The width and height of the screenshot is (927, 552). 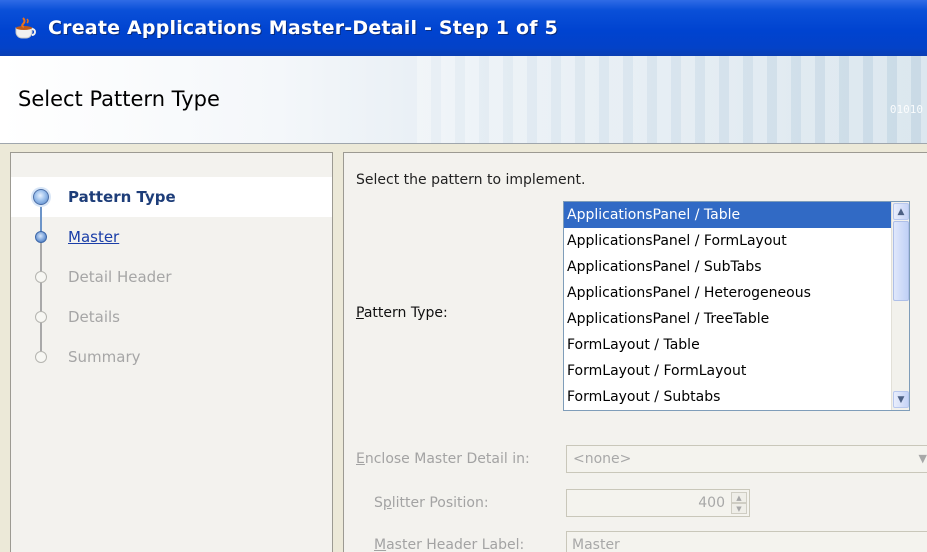 What do you see at coordinates (727, 319) in the screenshot?
I see `list-item: ApplicationsPanel / TreeTable` at bounding box center [727, 319].